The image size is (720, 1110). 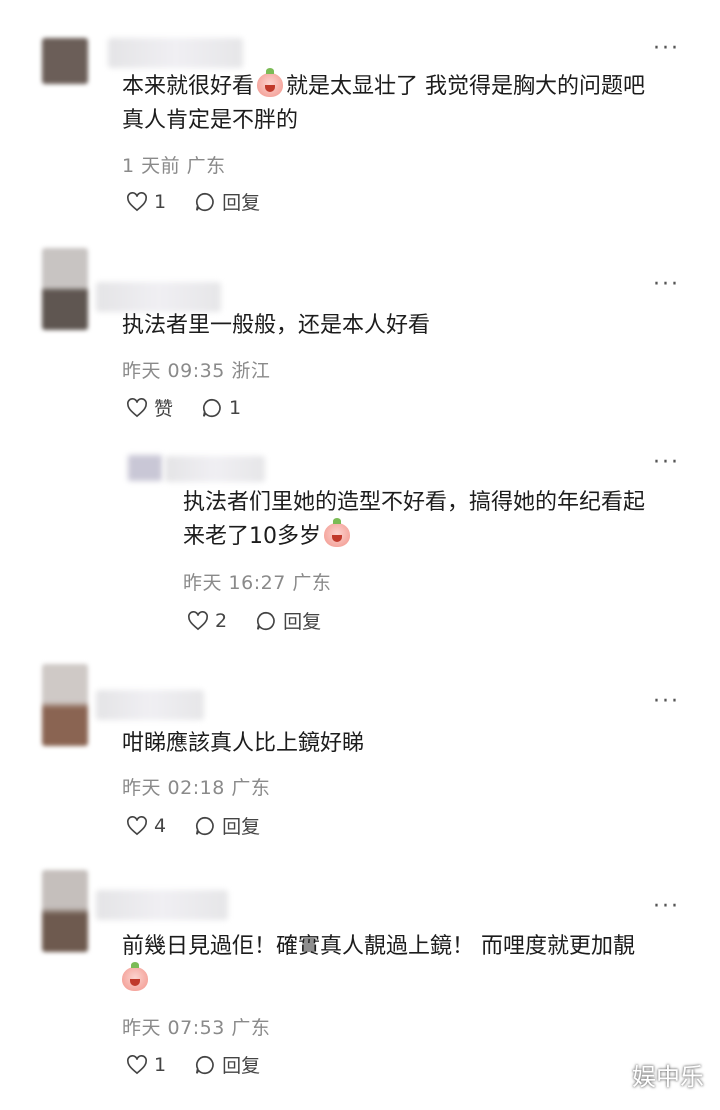 What do you see at coordinates (243, 743) in the screenshot?
I see `comment-text: 咁睇應該真人比上鏡好睇` at bounding box center [243, 743].